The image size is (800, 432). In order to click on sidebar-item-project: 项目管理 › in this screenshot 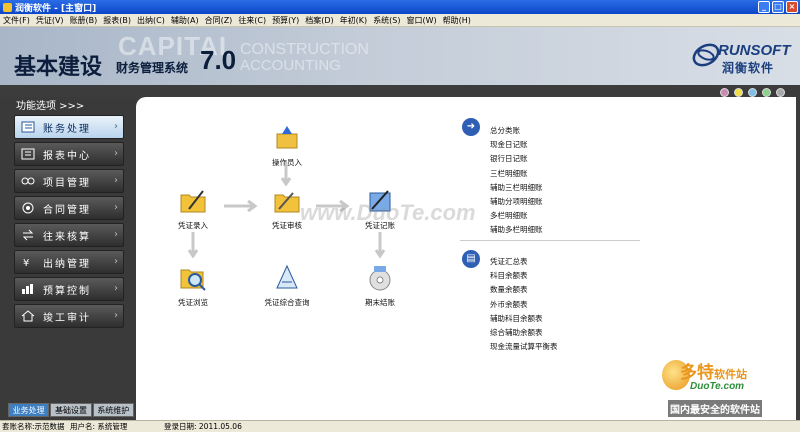, I will do `click(69, 181)`.